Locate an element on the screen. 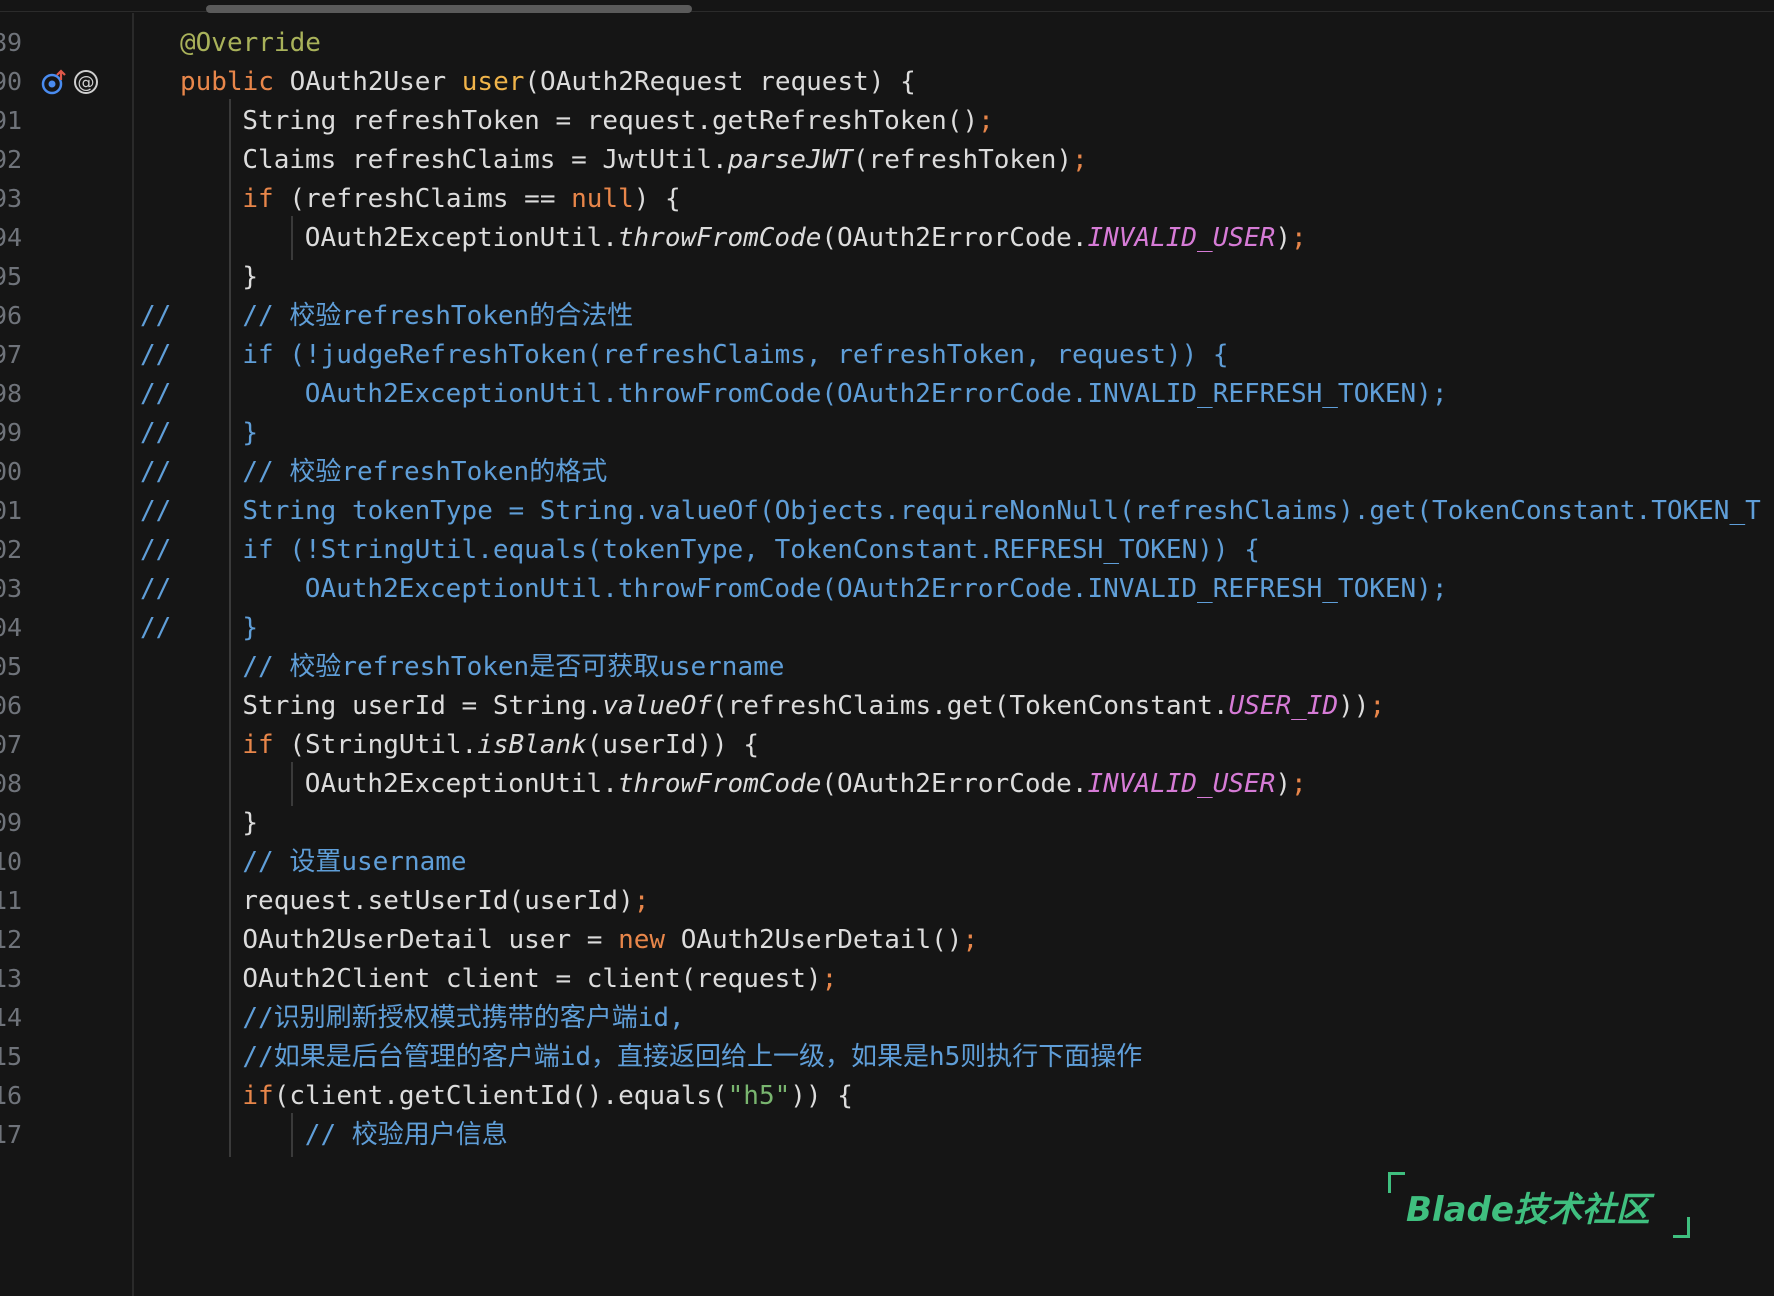 This screenshot has width=1774, height=1296. code-text: // 校验用户信息 is located at coordinates (406, 1135).